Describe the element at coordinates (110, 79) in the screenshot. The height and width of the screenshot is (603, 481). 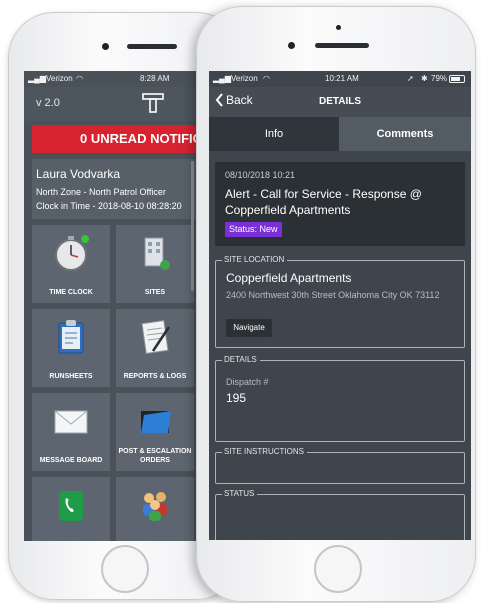
I see `status-bar: ▂▄▆ Verizon ◠ 8:28 AM` at that location.